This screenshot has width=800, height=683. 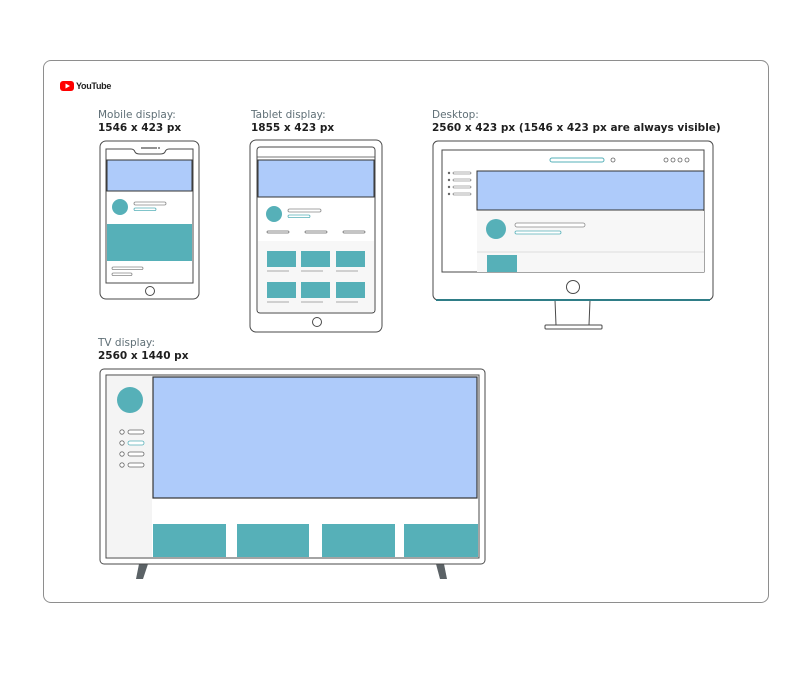 What do you see at coordinates (573, 327) in the screenshot?
I see `desktop-stand-base` at bounding box center [573, 327].